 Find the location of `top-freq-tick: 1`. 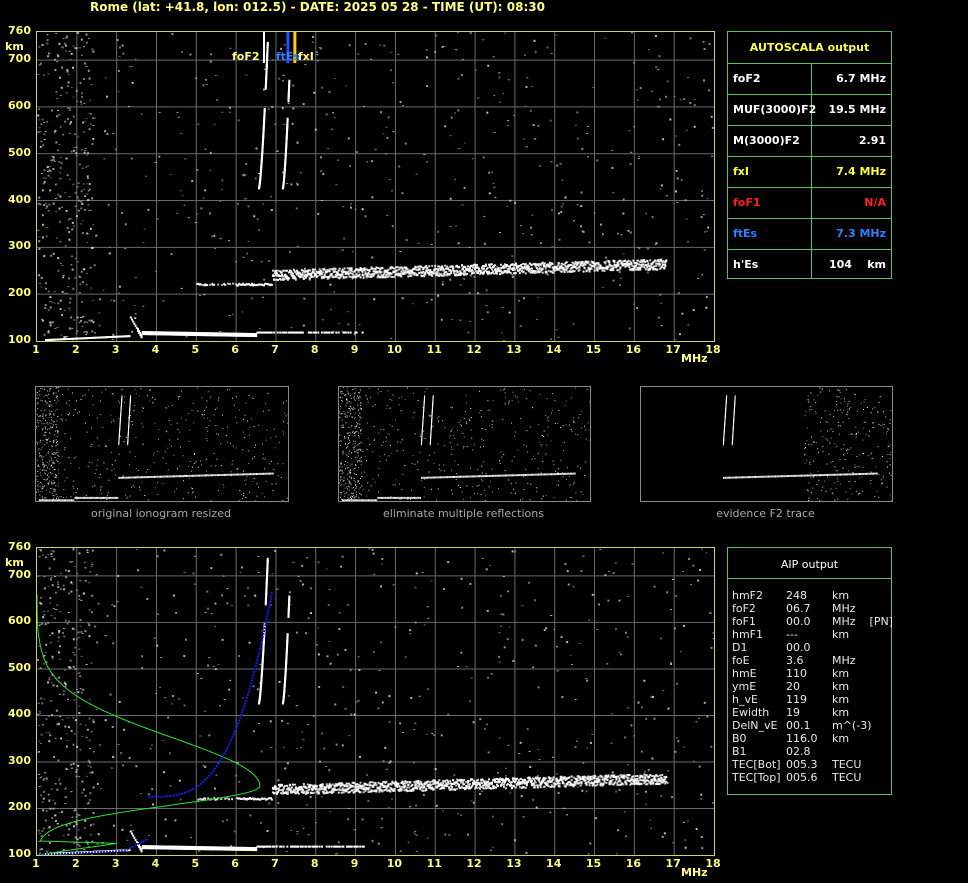

top-freq-tick: 1 is located at coordinates (36, 349).